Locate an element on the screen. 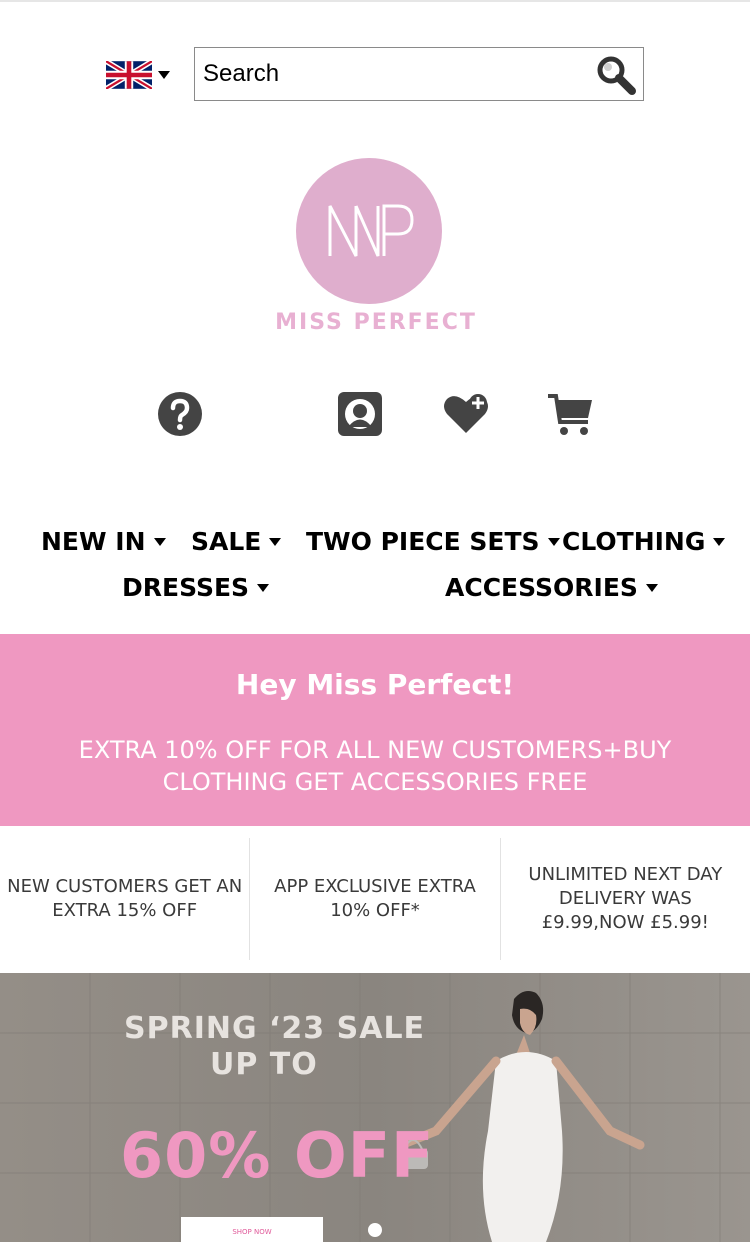  nav-two-piece-sets: TWO PIECE SETS is located at coordinates (433, 541).